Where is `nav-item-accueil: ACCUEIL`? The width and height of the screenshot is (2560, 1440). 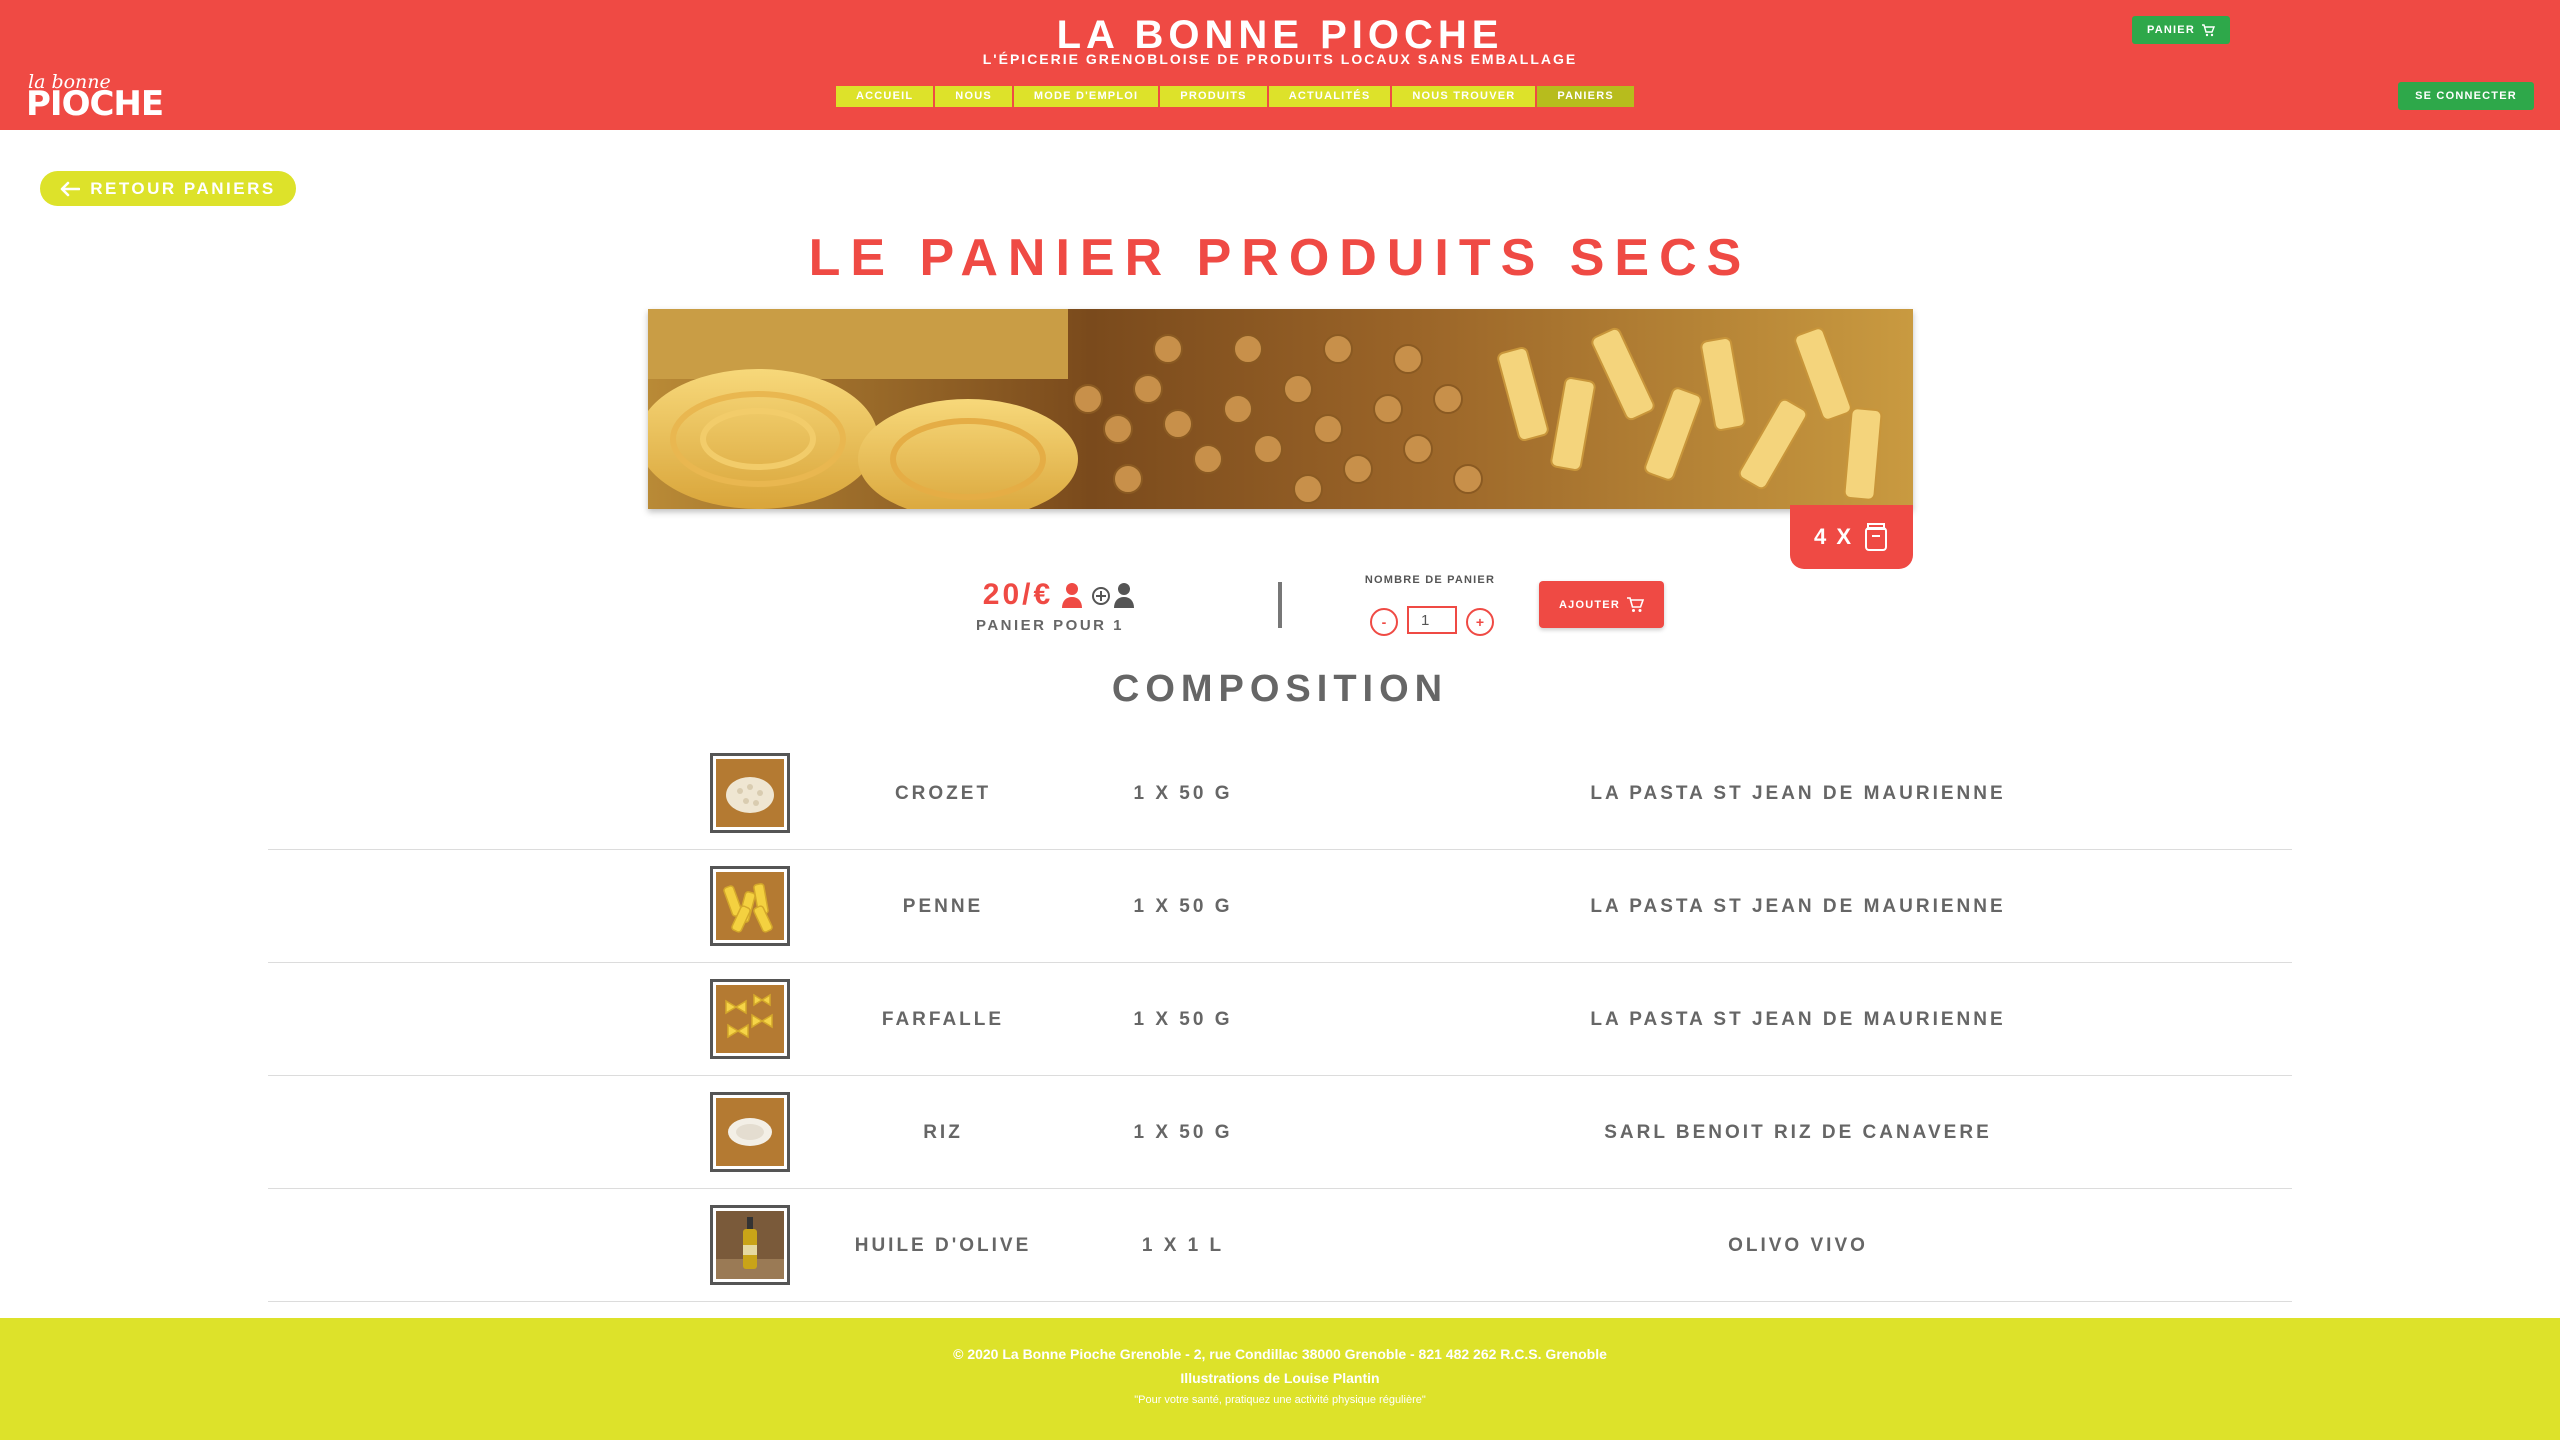
nav-item-accueil: ACCUEIL is located at coordinates (886, 96).